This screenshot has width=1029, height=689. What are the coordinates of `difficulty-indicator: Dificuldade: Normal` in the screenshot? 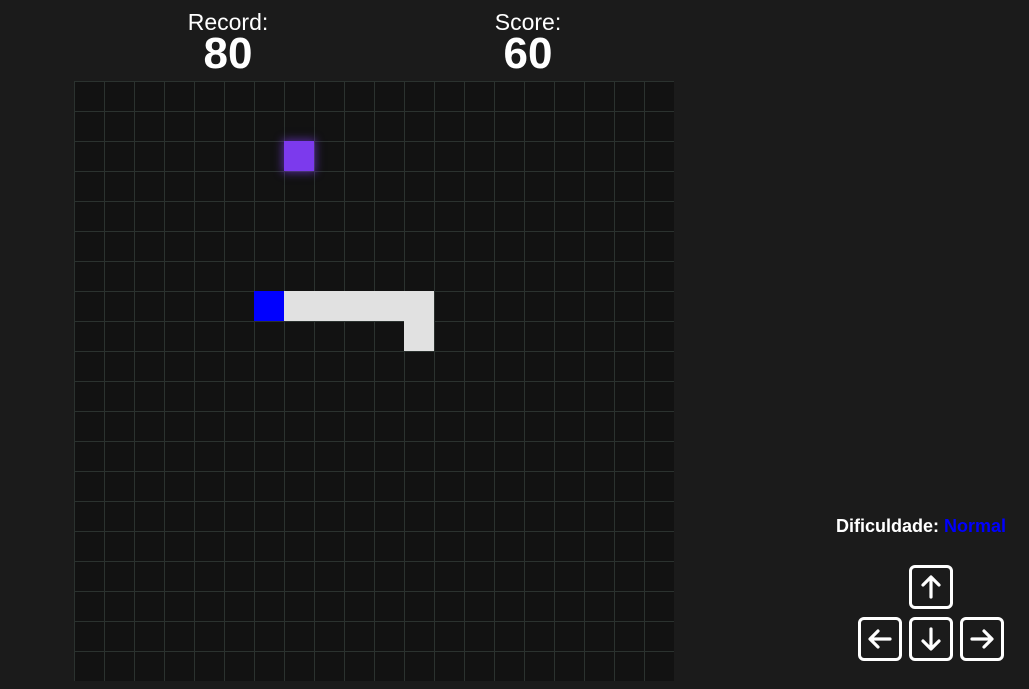 It's located at (921, 526).